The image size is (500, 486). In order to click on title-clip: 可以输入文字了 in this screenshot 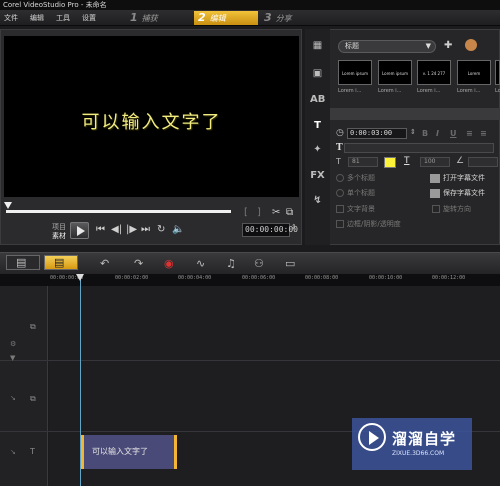, I will do `click(129, 452)`.